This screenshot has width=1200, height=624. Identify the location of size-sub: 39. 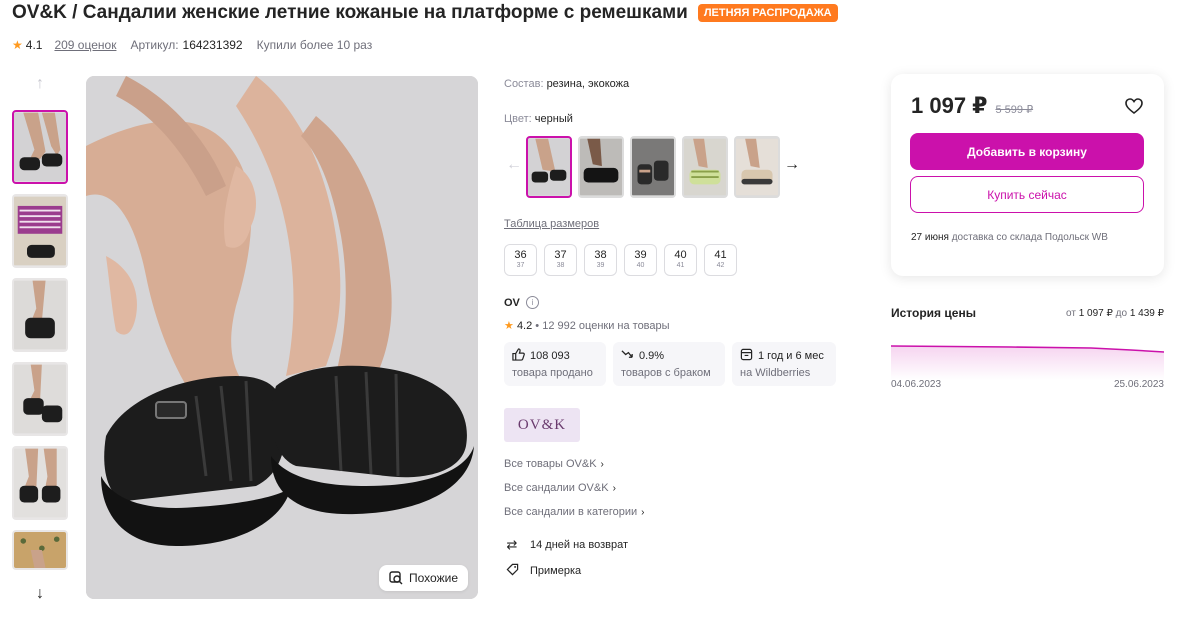
(600, 265).